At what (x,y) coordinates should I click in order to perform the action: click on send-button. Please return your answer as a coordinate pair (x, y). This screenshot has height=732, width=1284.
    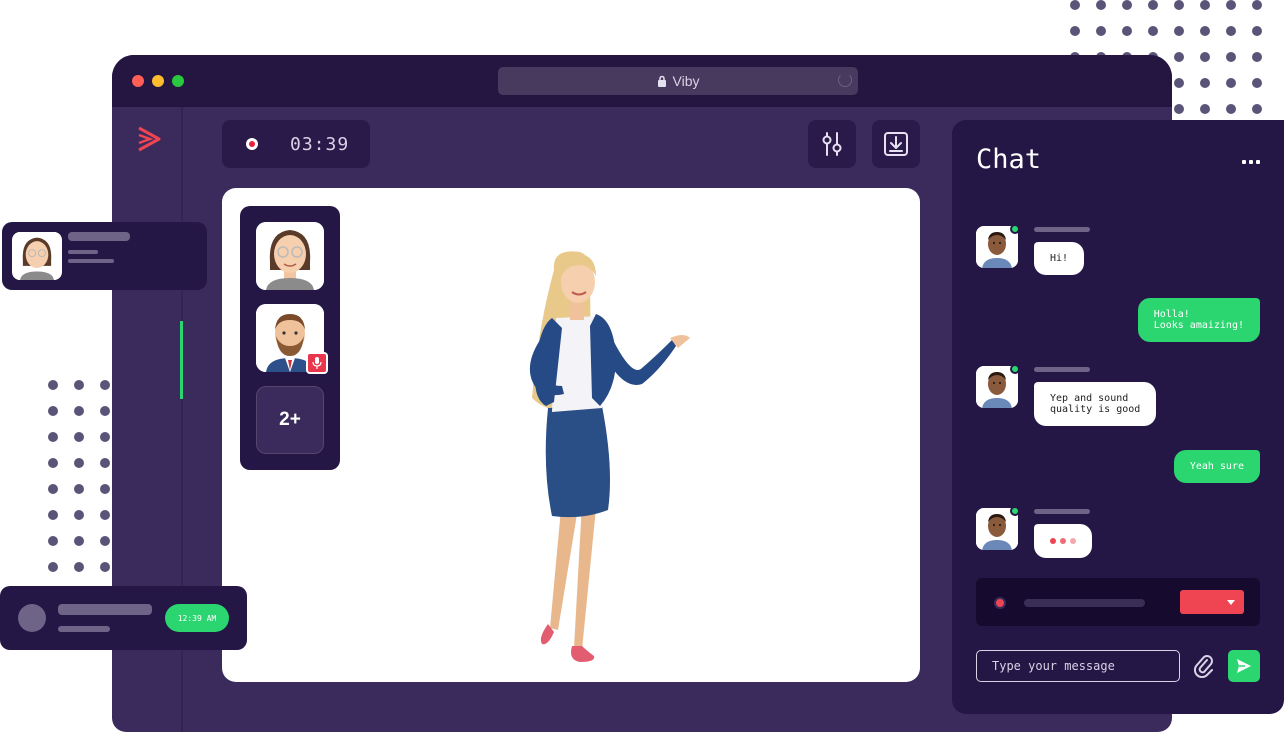
    Looking at the image, I should click on (1244, 666).